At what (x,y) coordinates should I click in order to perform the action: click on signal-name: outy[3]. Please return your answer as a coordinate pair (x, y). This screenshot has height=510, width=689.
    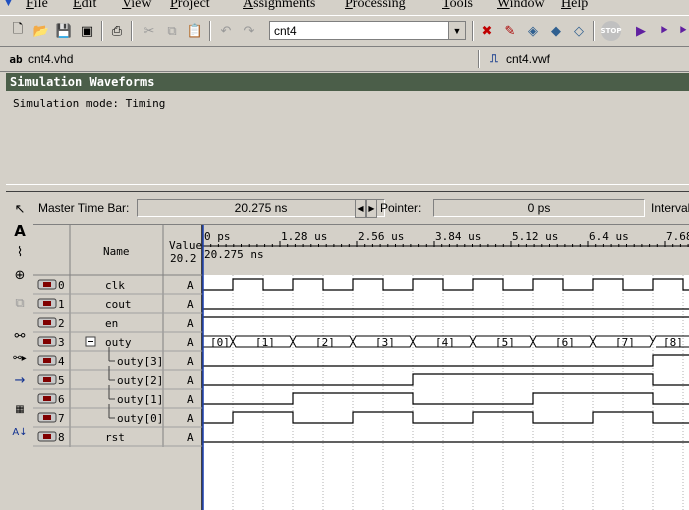
    Looking at the image, I should click on (140, 361).